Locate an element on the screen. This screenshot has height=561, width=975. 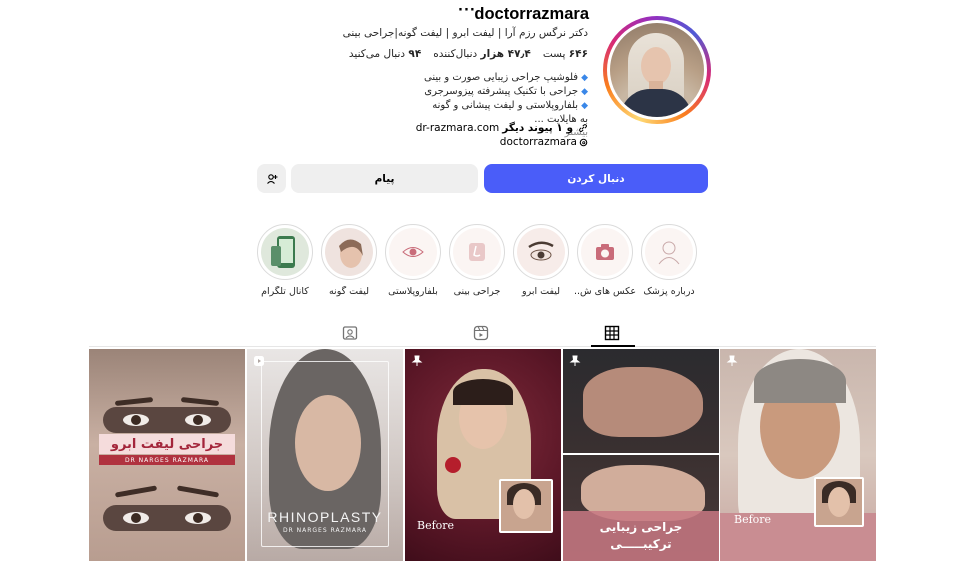
tagged-icon is located at coordinates (350, 333).